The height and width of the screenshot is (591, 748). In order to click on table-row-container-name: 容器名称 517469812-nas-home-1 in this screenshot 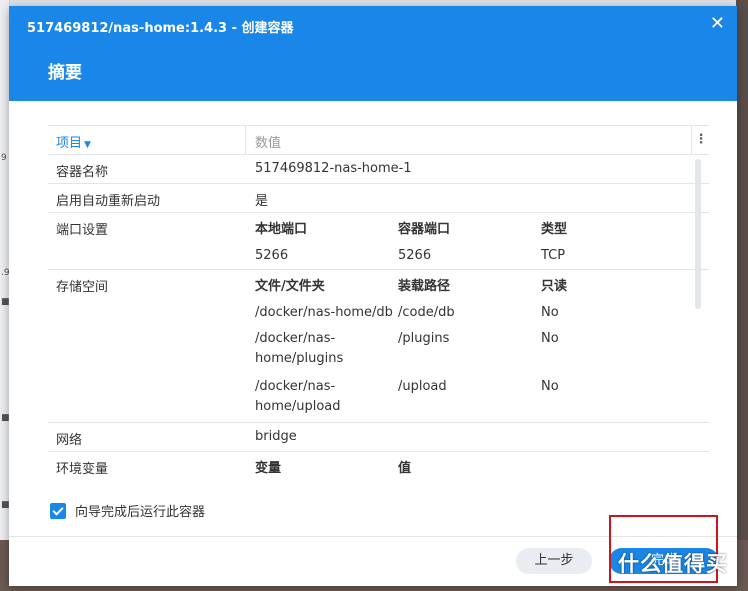, I will do `click(378, 169)`.